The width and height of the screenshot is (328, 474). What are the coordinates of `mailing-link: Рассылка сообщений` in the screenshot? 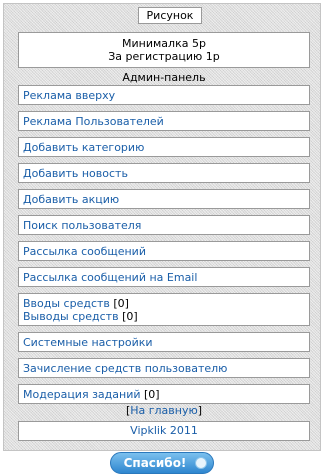 It's located at (84, 251).